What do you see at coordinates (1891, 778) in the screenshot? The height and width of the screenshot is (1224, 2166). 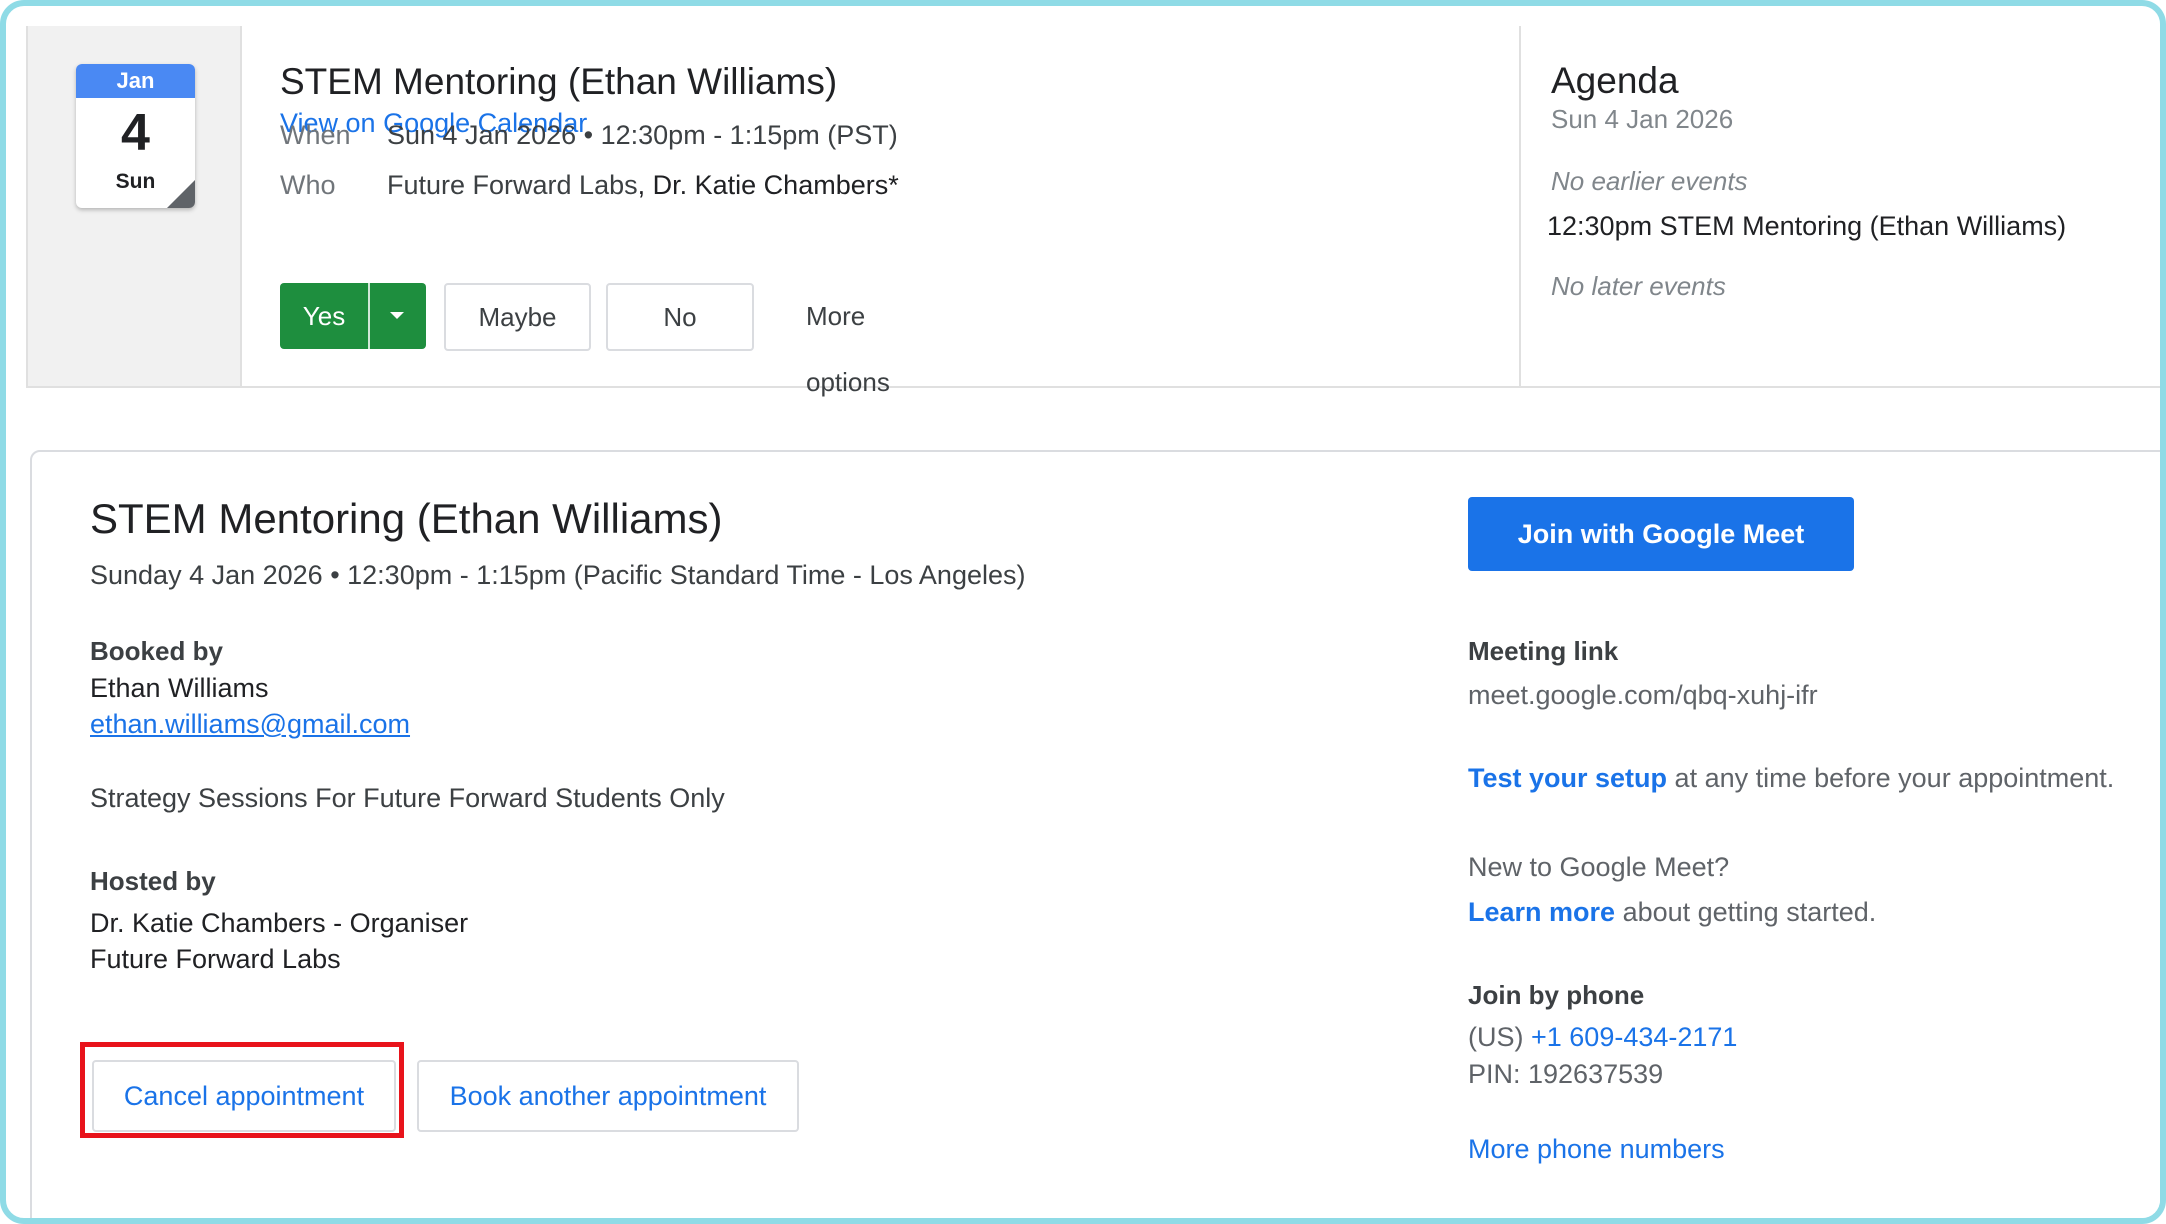 I see `test-setup-text: at any time before your appointment.` at bounding box center [1891, 778].